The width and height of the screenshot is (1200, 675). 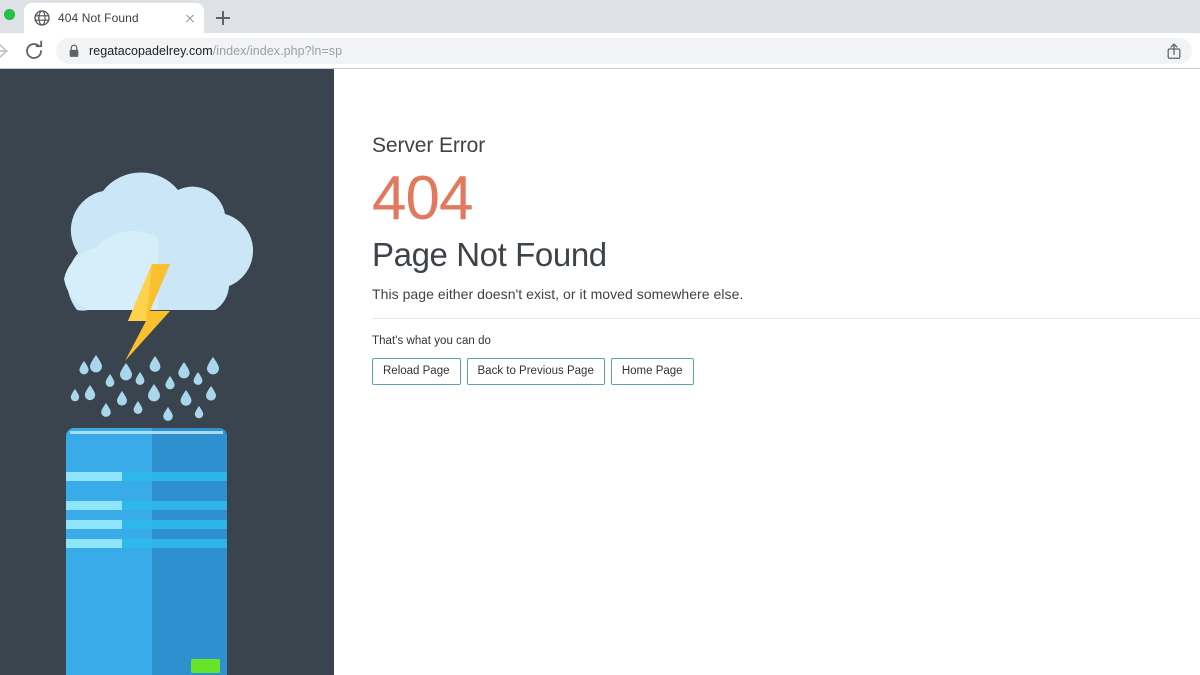 I want to click on actions-label: That's what you can do, so click(x=432, y=341).